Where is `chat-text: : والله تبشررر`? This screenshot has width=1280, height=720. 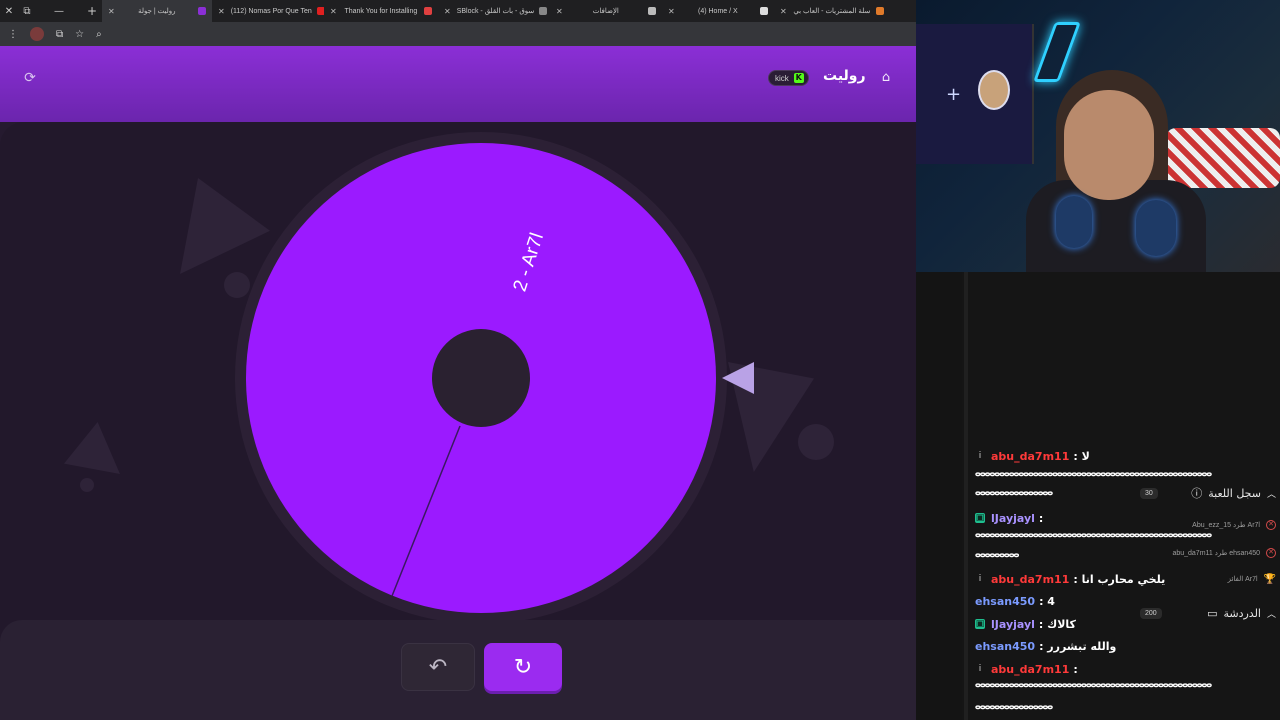 chat-text: : والله تبشررر is located at coordinates (1078, 646).